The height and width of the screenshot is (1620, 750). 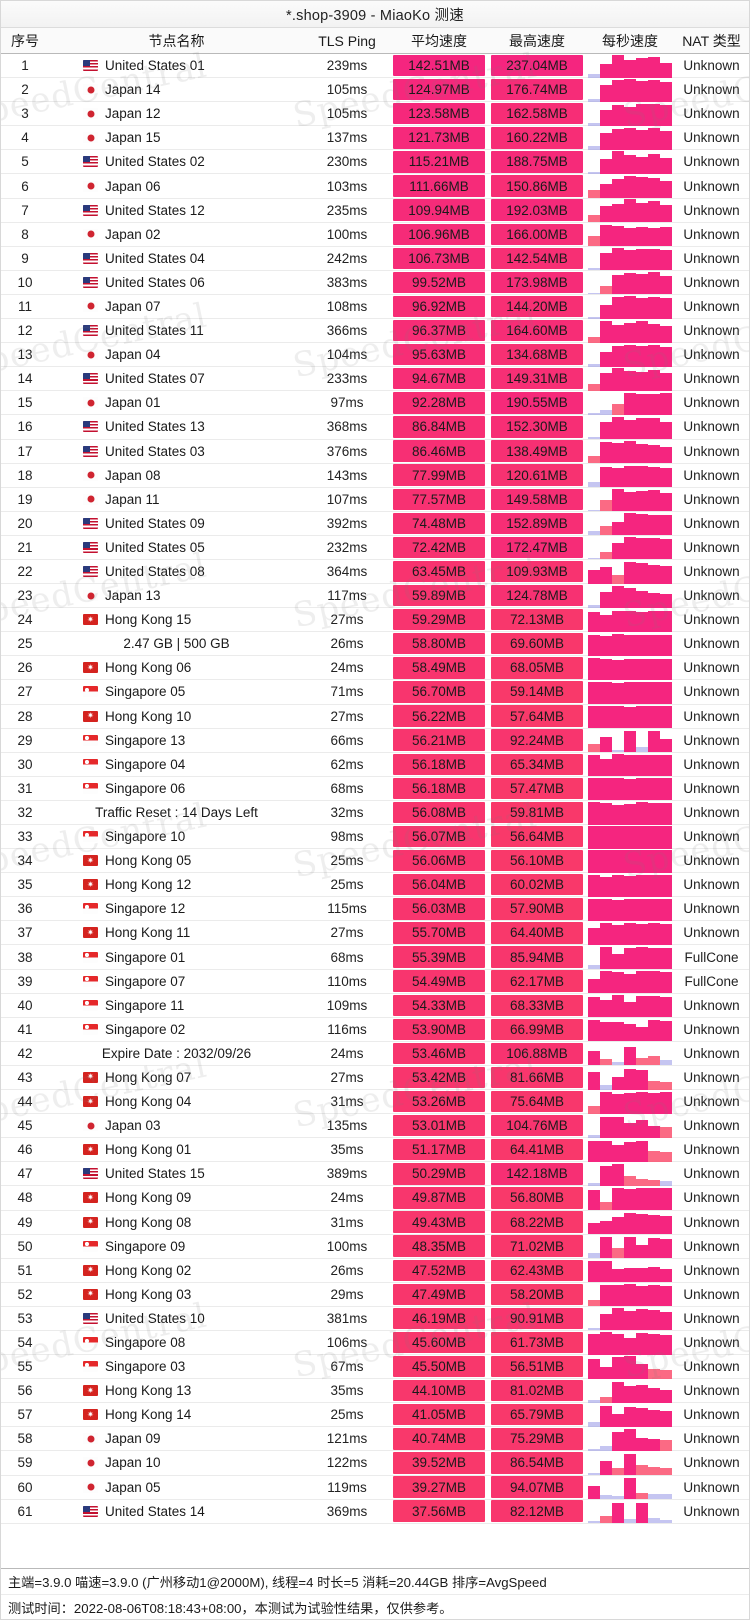 What do you see at coordinates (176, 1390) in the screenshot?
I see `node-name-cell: Hong Kong 13` at bounding box center [176, 1390].